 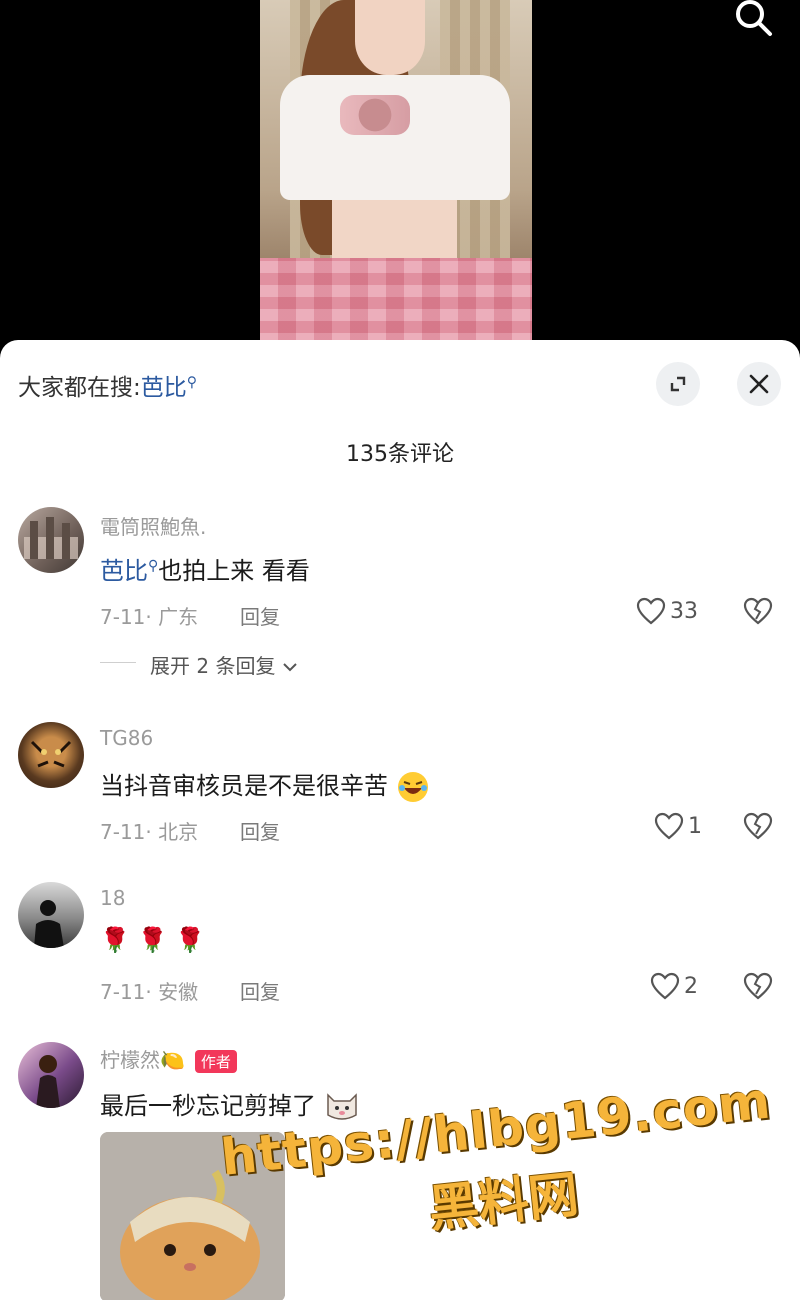 I want to click on comment-username: TG86, so click(x=126, y=738).